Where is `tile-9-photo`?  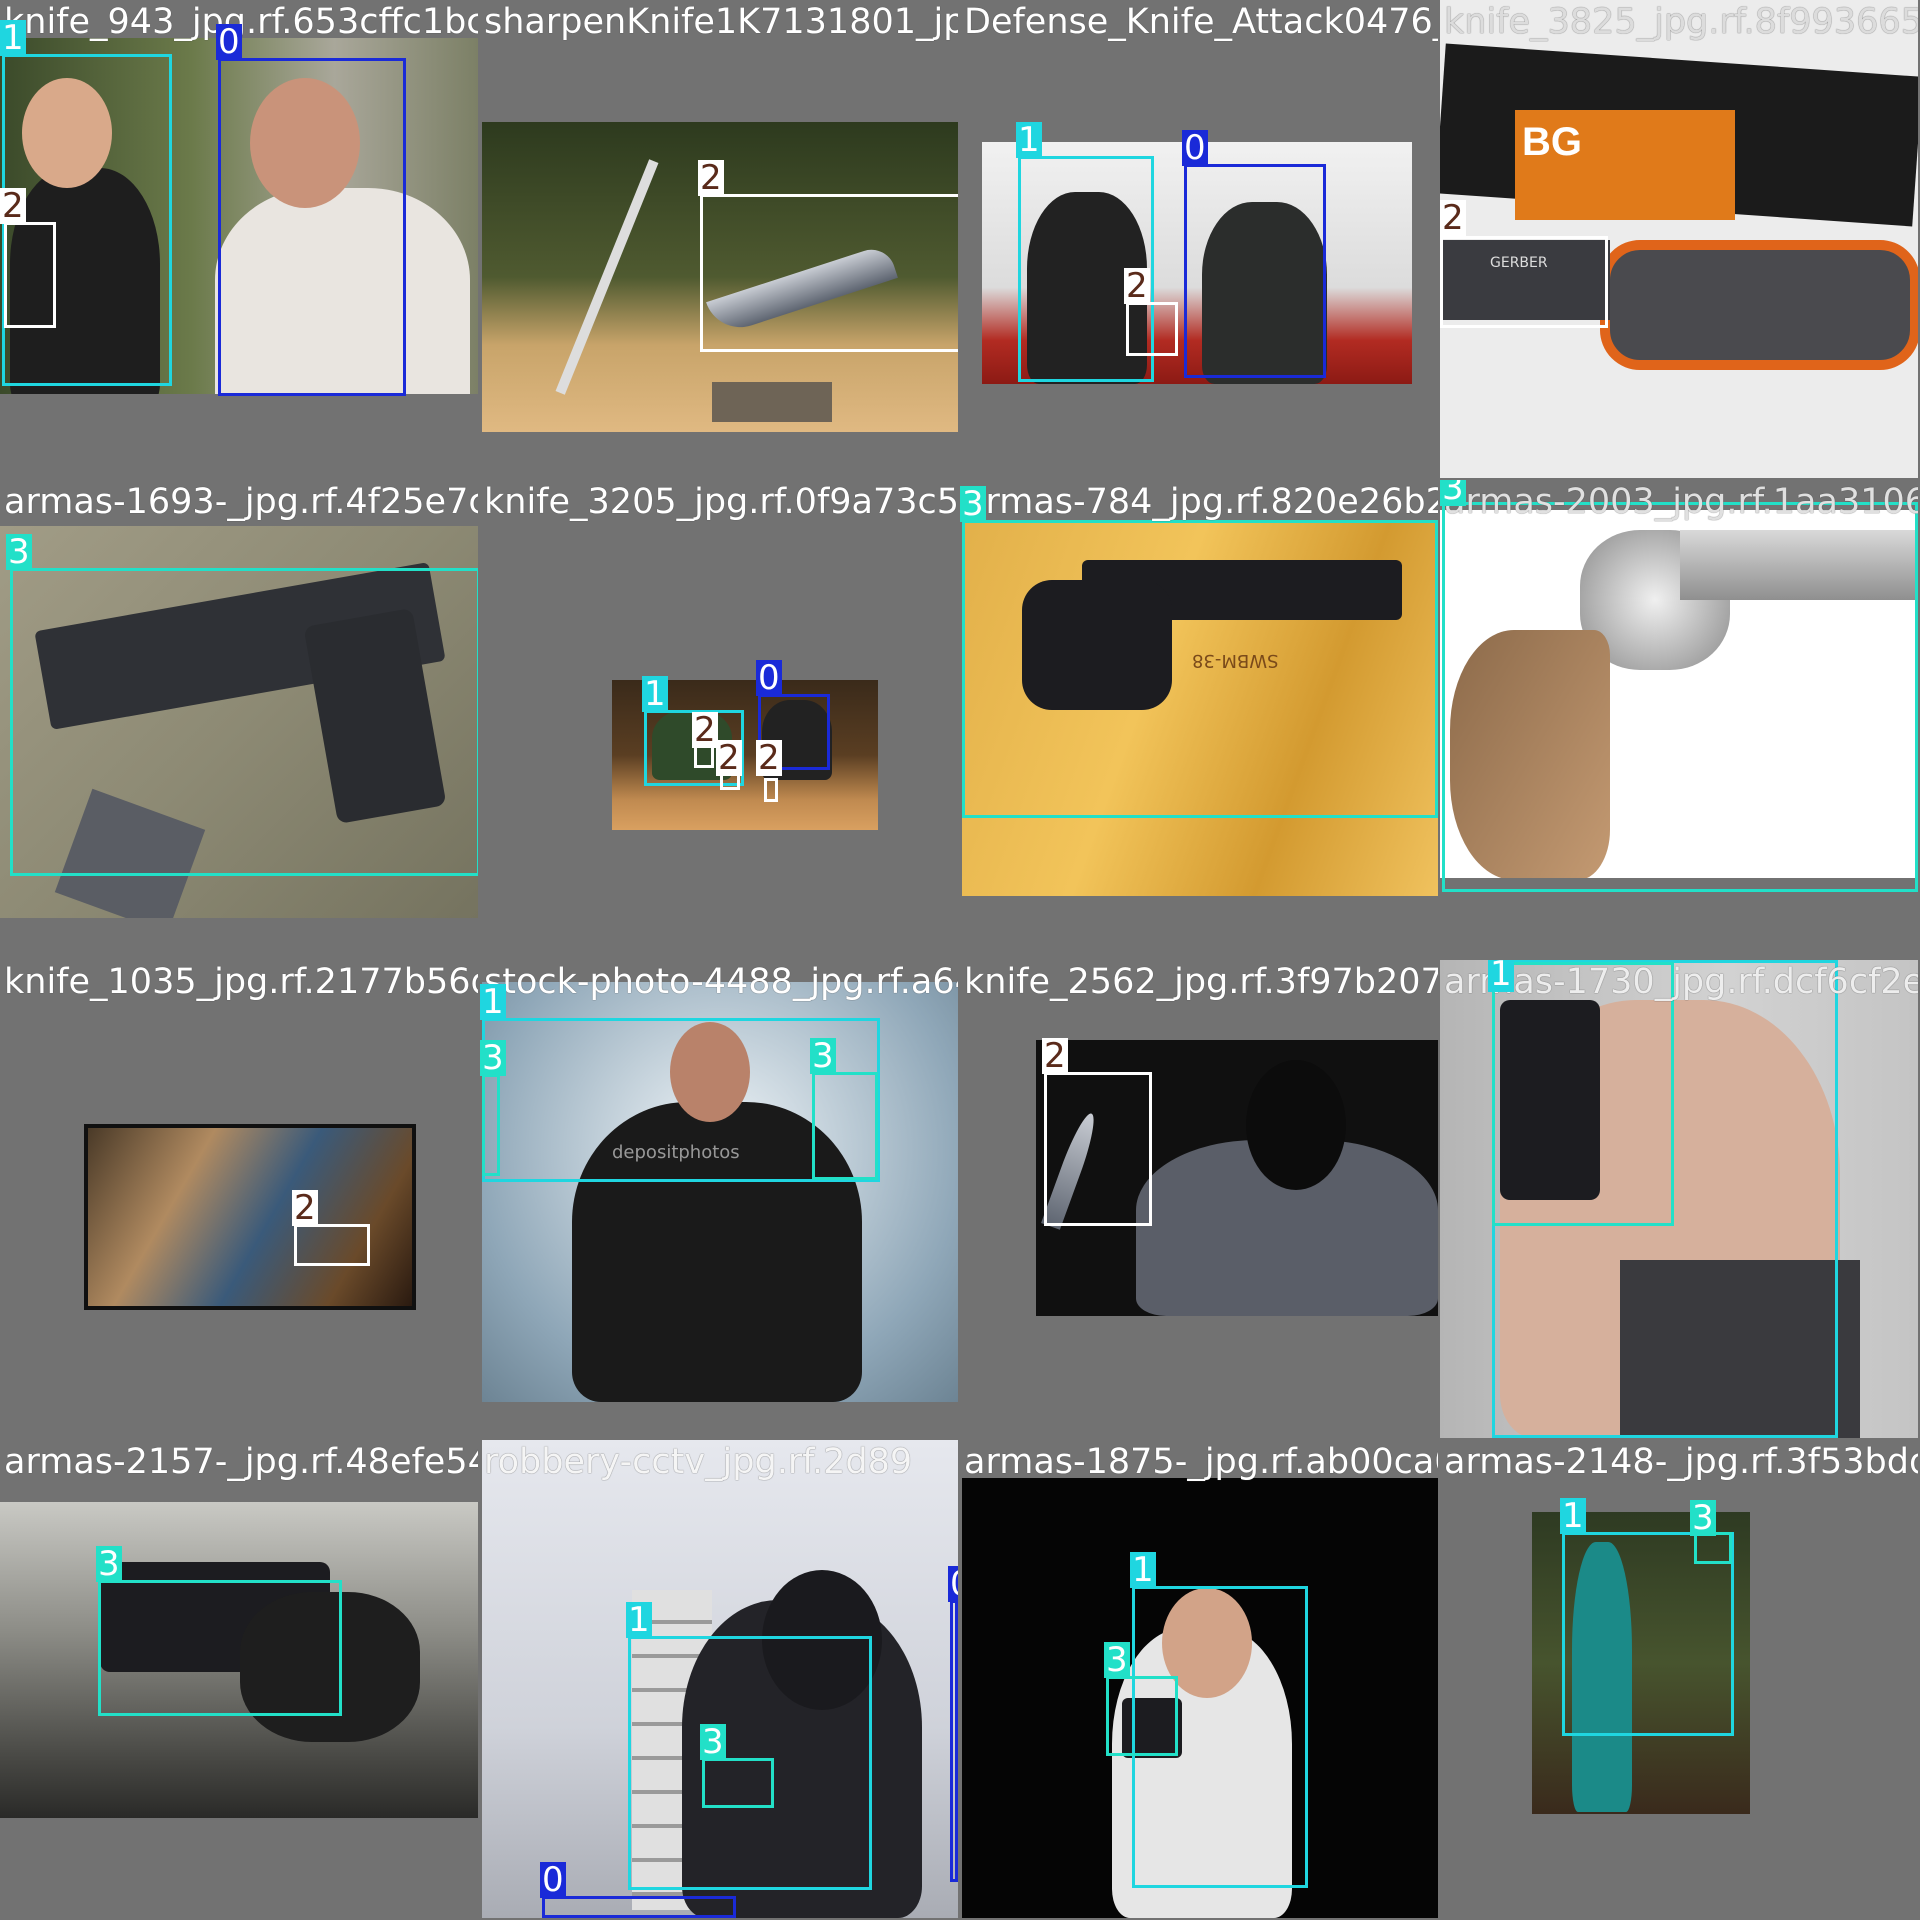 tile-9-photo is located at coordinates (250, 1217).